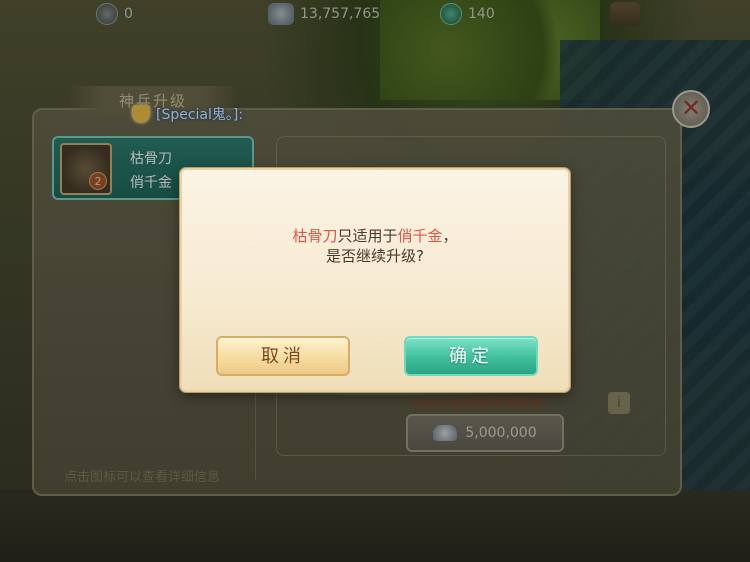 The width and height of the screenshot is (750, 562). Describe the element at coordinates (315, 236) in the screenshot. I see `dialog-weapon-name: 枯骨刀` at that location.